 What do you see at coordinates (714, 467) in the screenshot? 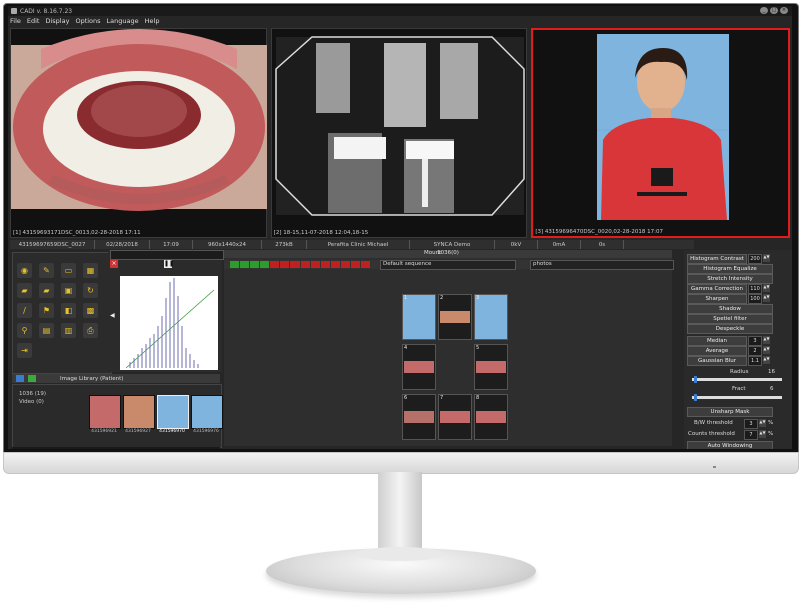
I see `power-led` at bounding box center [714, 467].